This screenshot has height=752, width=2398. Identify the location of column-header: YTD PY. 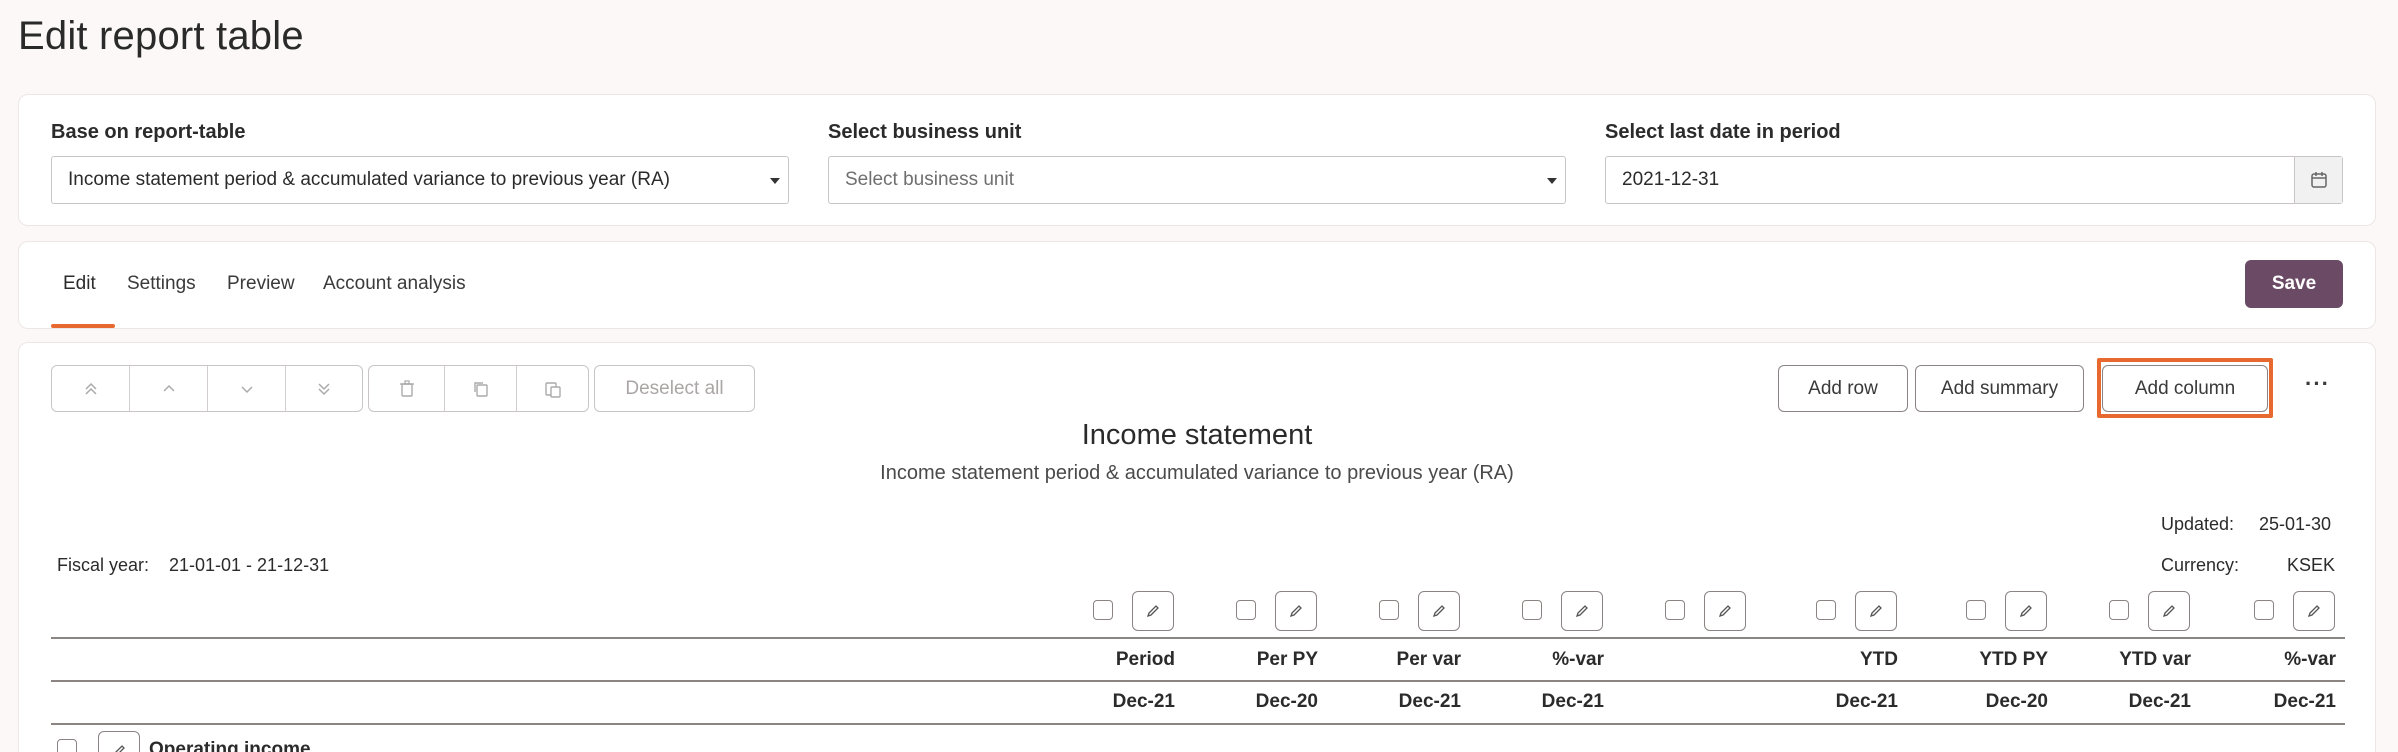
(2013, 659).